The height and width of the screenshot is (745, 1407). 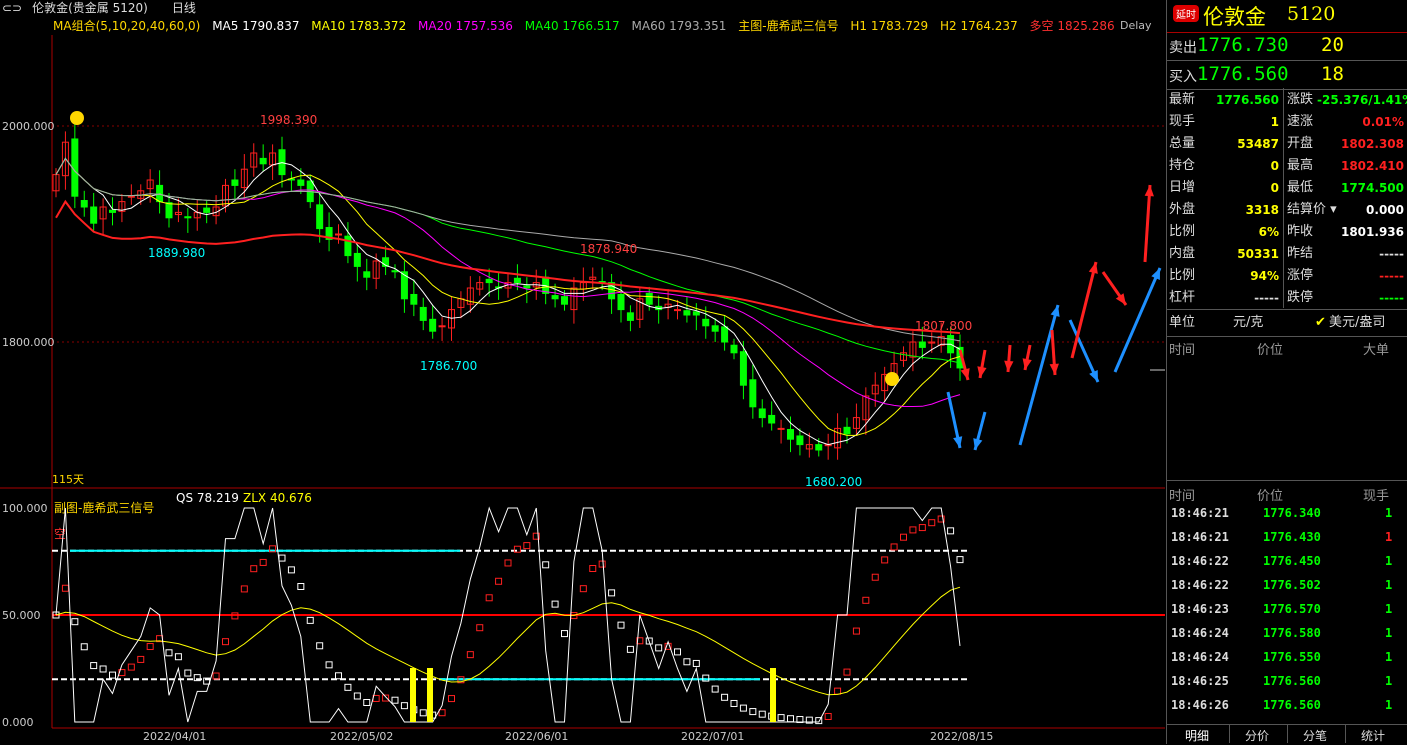 What do you see at coordinates (1266, 298) in the screenshot?
I see `quote-left-value: -----` at bounding box center [1266, 298].